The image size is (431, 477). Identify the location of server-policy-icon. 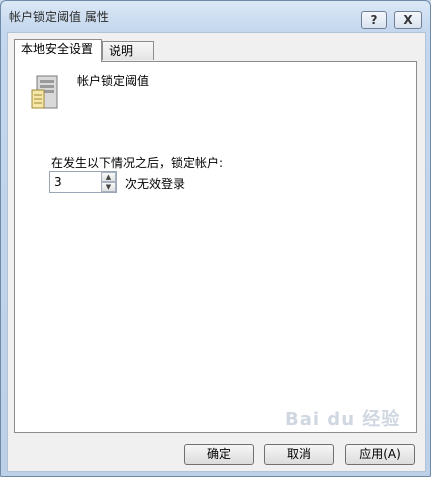
(44, 92).